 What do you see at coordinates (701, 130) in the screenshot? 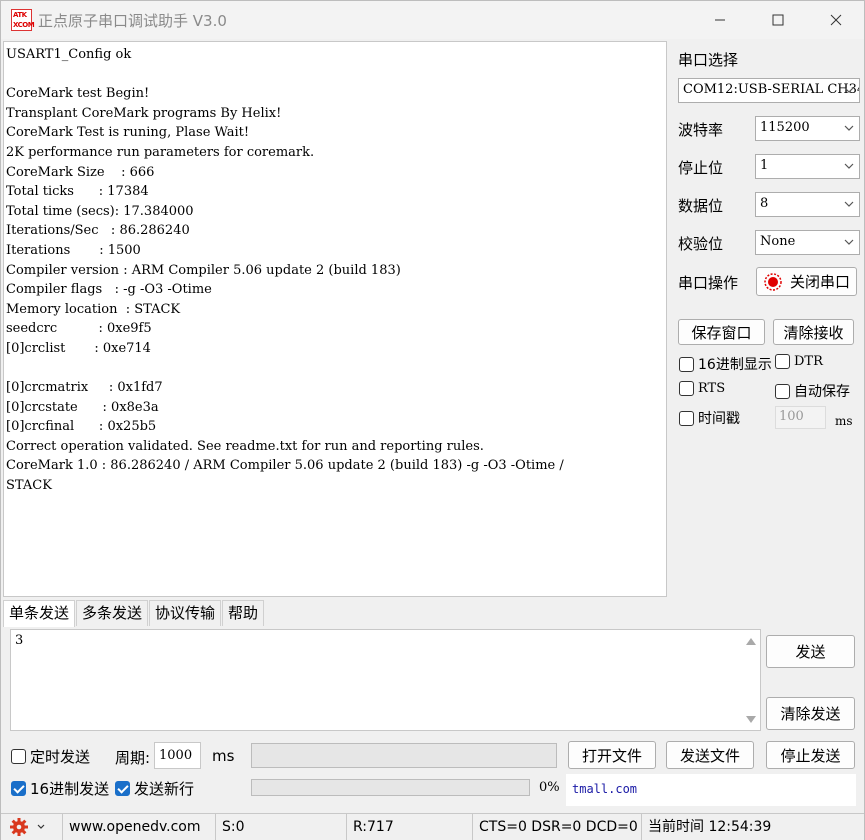
I see `baud-label: 波特率` at bounding box center [701, 130].